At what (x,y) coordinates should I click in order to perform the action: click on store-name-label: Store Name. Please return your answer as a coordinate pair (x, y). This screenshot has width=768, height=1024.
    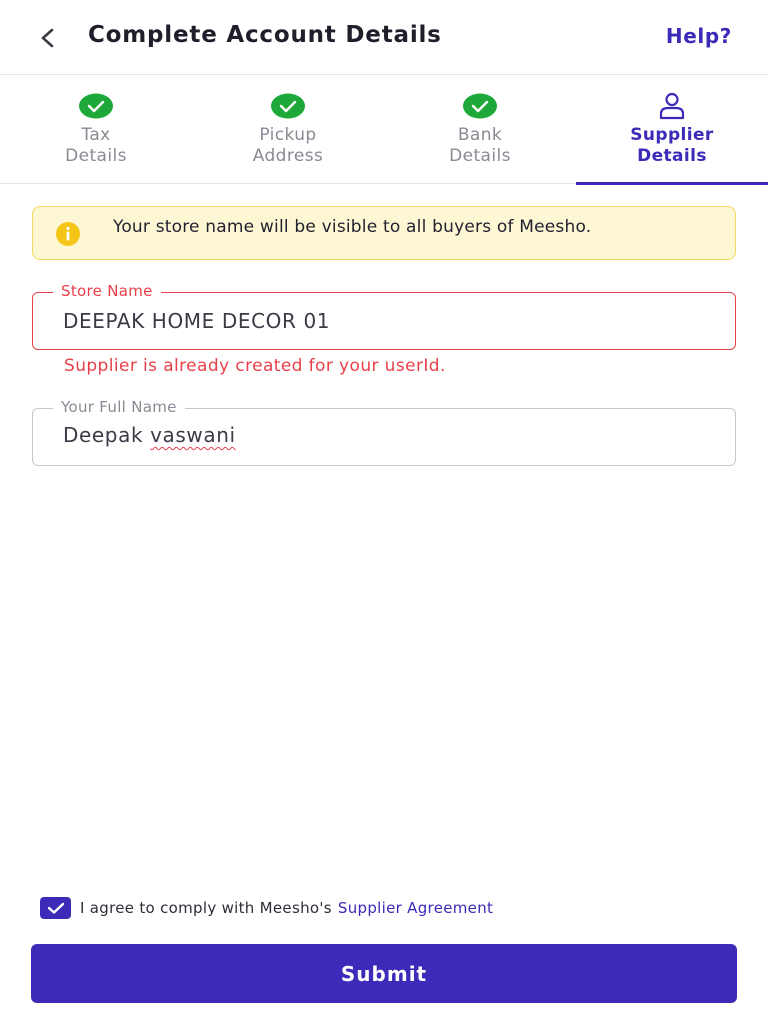
    Looking at the image, I should click on (107, 291).